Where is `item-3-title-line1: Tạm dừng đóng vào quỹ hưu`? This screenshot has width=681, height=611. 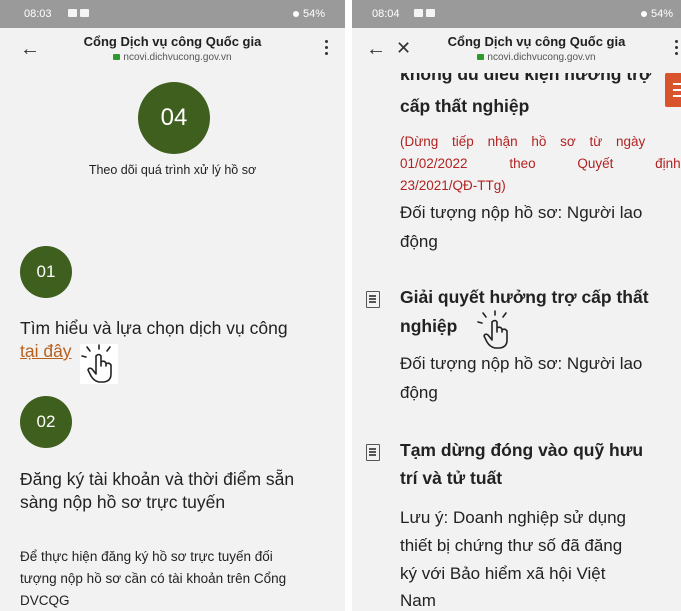 item-3-title-line1: Tạm dừng đóng vào quỹ hưu is located at coordinates (521, 450).